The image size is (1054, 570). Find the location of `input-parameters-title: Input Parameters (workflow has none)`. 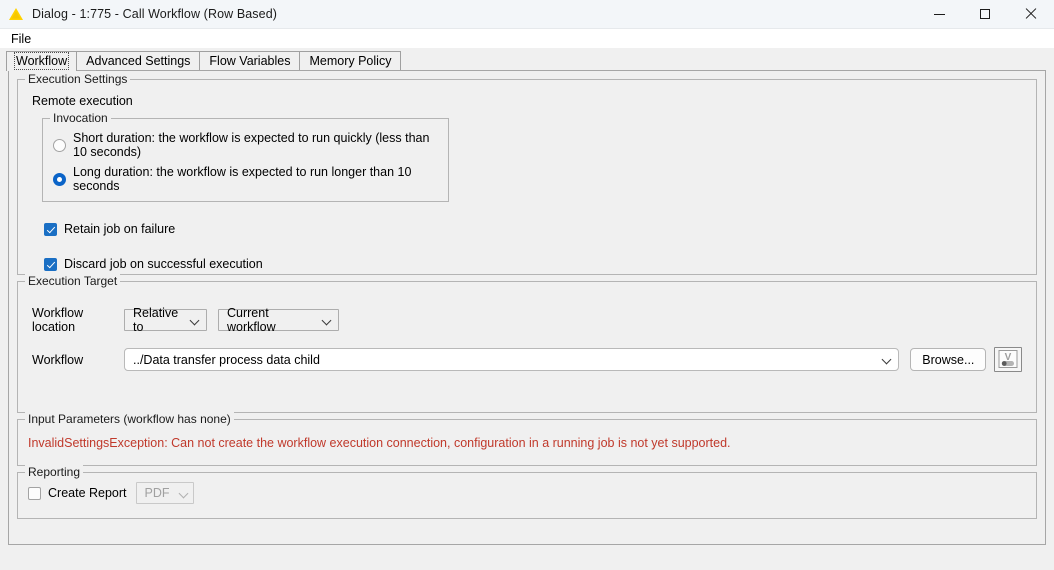

input-parameters-title: Input Parameters (workflow has none) is located at coordinates (129, 419).